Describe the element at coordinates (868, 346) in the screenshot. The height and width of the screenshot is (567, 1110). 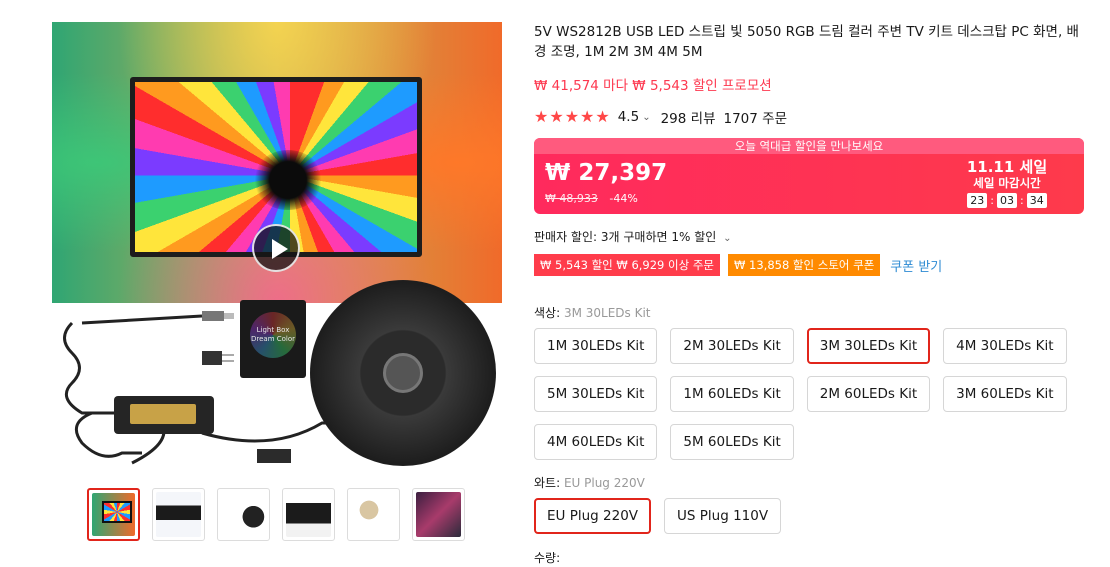
I see `option-3m-30leds: 3M 30LEDs Kit` at that location.